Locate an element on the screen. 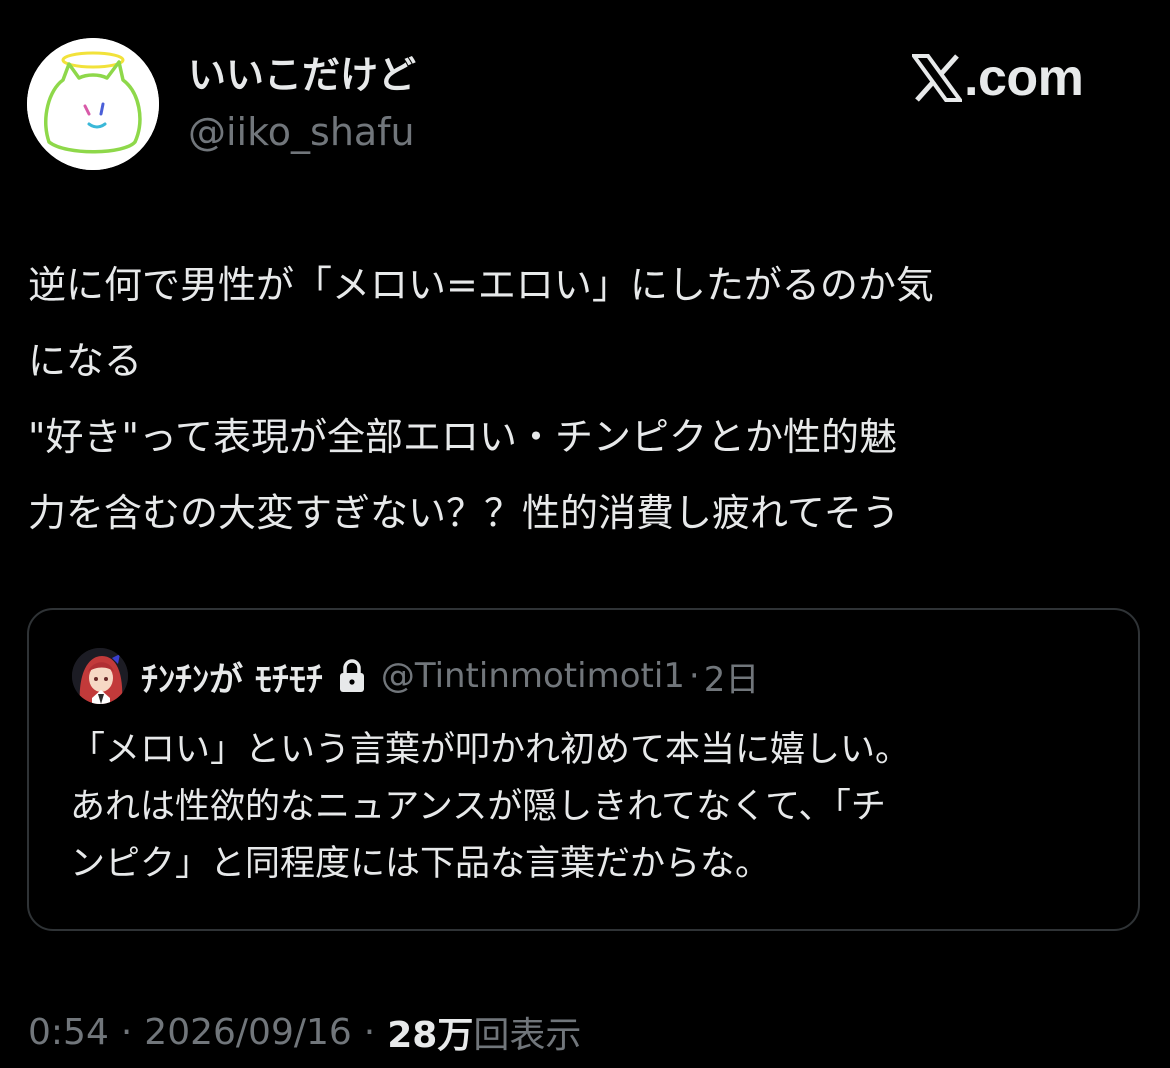 The width and height of the screenshot is (1170, 1068). author-display-name: いいこだけど is located at coordinates (302, 75).